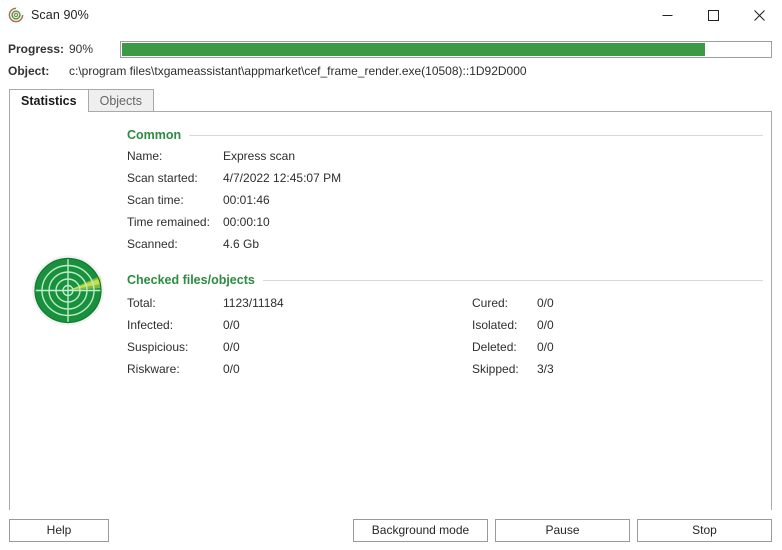 This screenshot has width=782, height=550. I want to click on table-row: Scan time: 00:01:46, so click(234, 200).